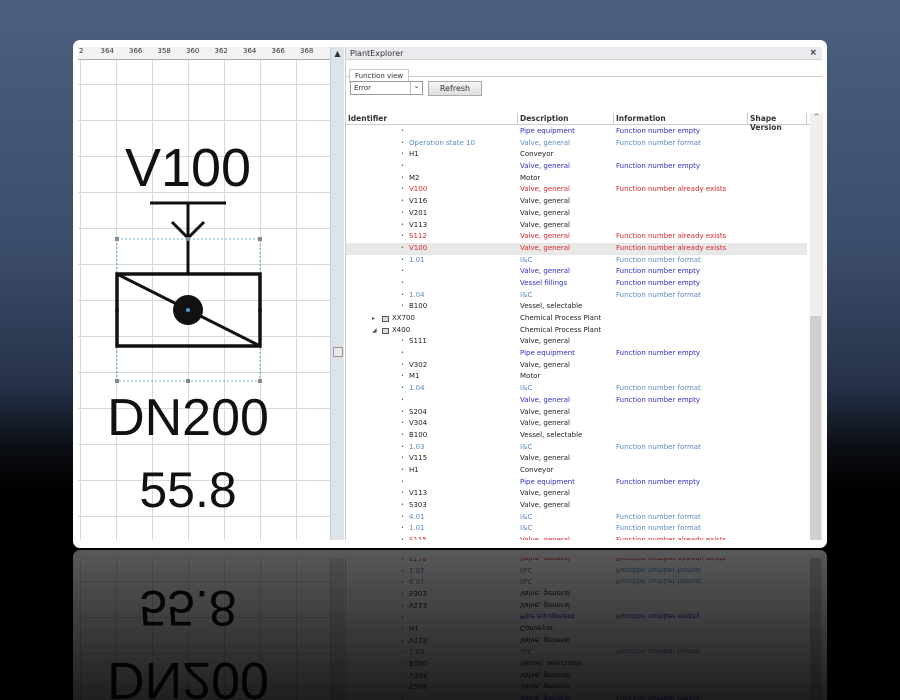 This screenshot has width=900, height=700. Describe the element at coordinates (576, 518) in the screenshot. I see `table-row: • 4.01 I&C Function number format` at that location.